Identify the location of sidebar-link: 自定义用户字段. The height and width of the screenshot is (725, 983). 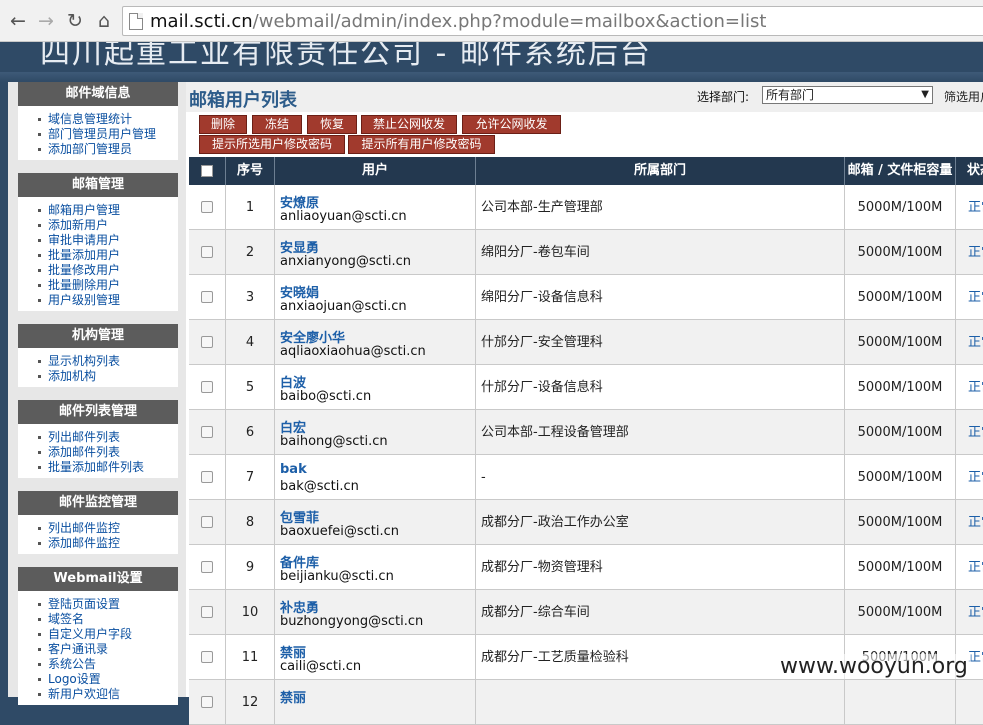
(108, 634).